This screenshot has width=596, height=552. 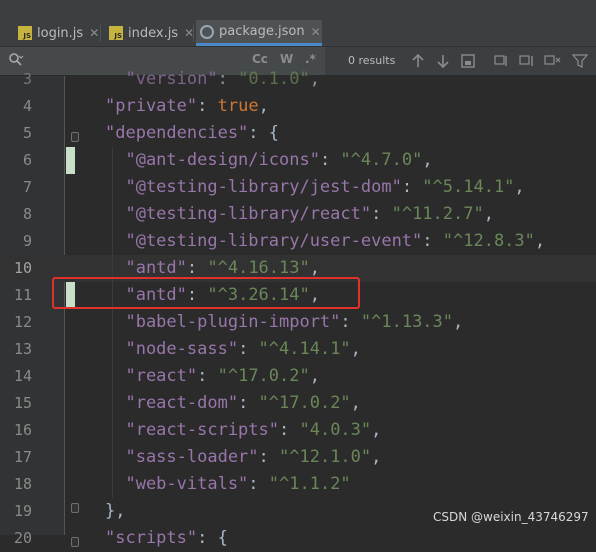 What do you see at coordinates (22, 268) in the screenshot?
I see `line-number: 10` at bounding box center [22, 268].